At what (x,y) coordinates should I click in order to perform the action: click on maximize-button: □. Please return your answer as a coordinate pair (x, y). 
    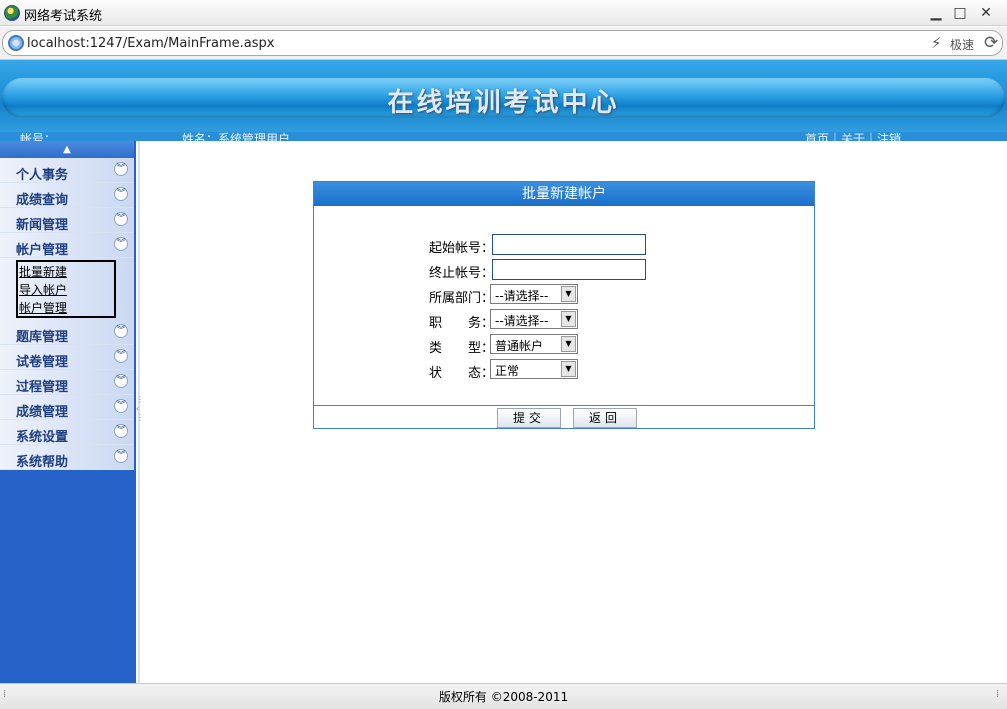
    Looking at the image, I should click on (960, 13).